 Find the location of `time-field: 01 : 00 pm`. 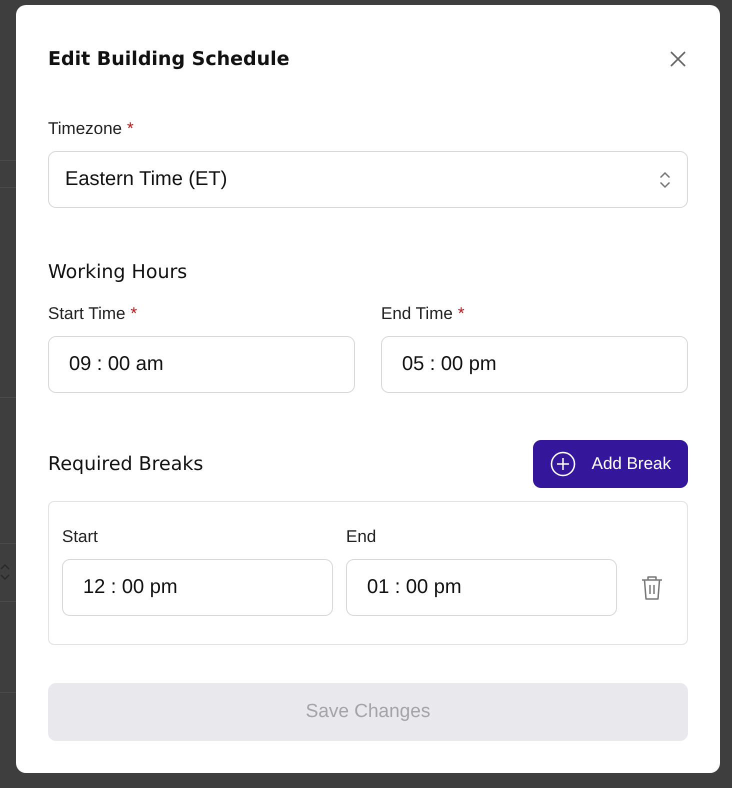

time-field: 01 : 00 pm is located at coordinates (481, 587).